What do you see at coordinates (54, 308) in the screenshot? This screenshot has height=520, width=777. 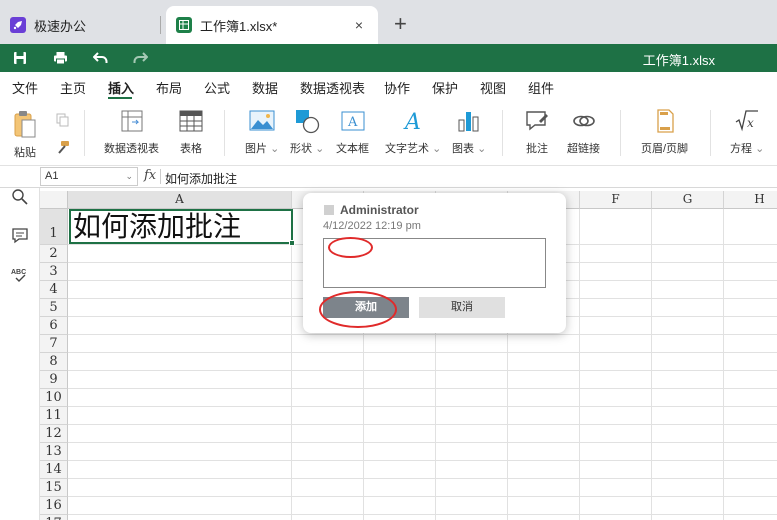 I see `row-header: 5` at bounding box center [54, 308].